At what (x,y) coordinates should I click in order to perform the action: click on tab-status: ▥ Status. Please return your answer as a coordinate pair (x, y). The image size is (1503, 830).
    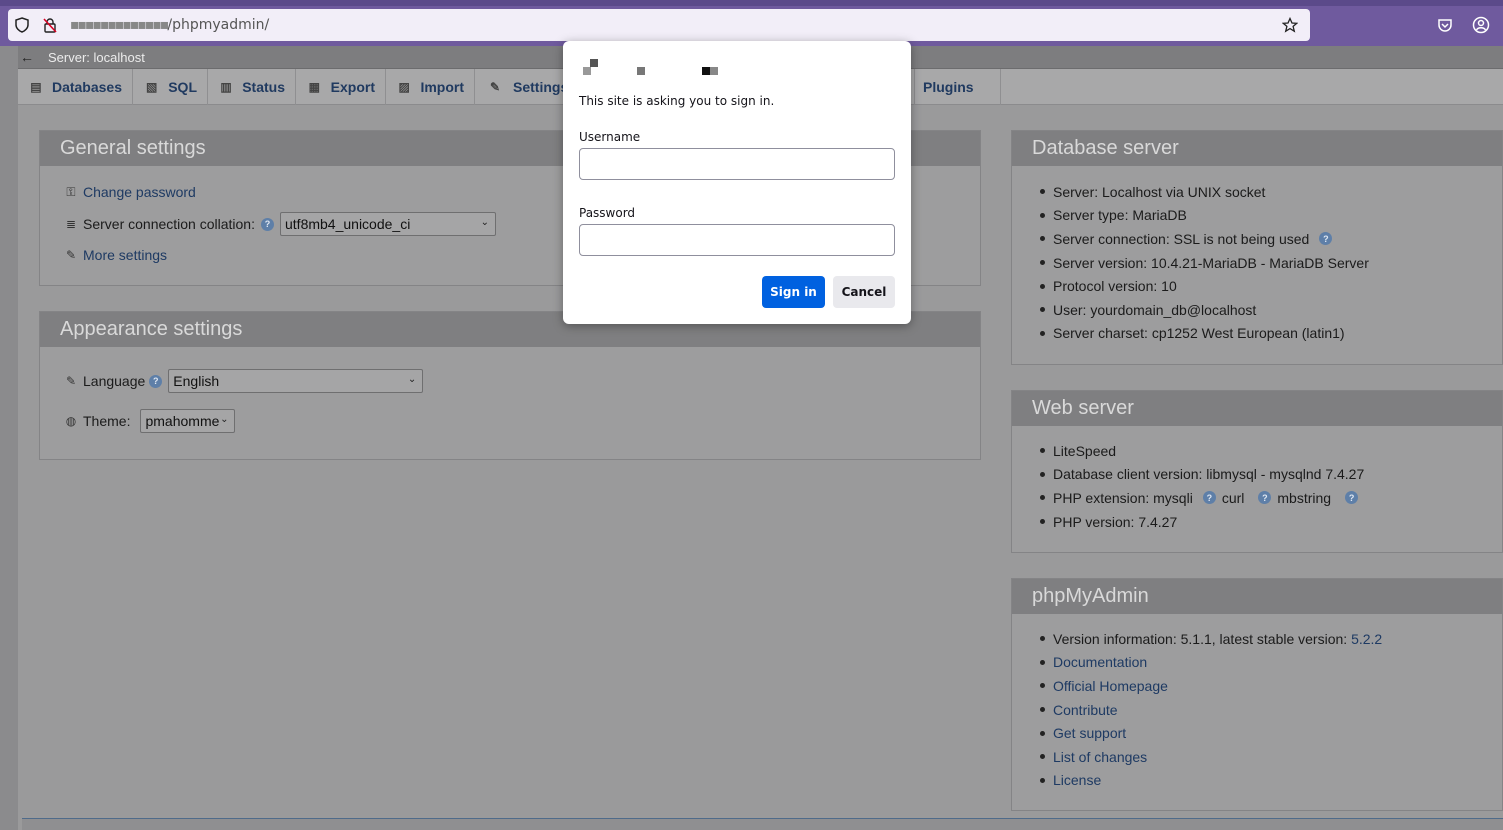
    Looking at the image, I should click on (252, 87).